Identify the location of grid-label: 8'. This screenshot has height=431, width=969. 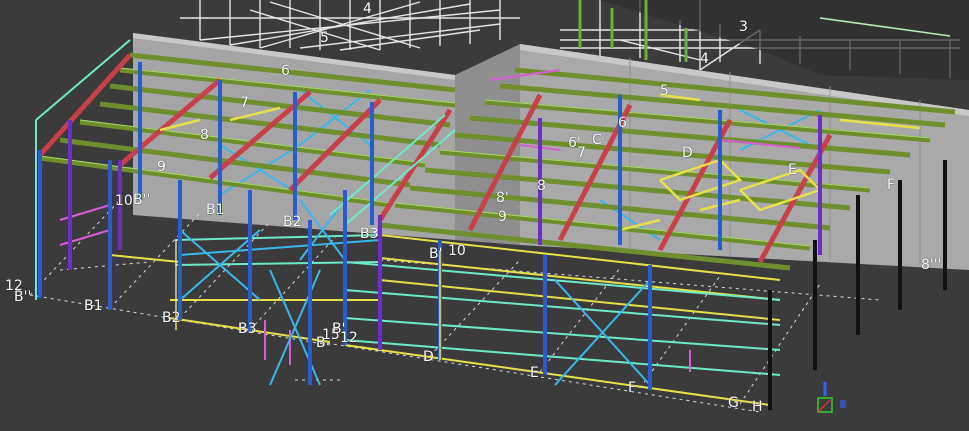
(502, 198).